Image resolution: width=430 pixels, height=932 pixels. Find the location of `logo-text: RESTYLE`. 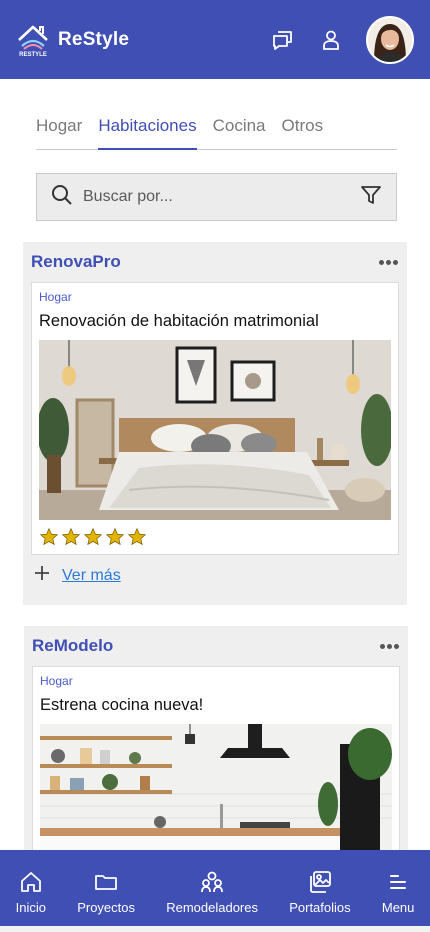

logo-text: RESTYLE is located at coordinates (33, 55).